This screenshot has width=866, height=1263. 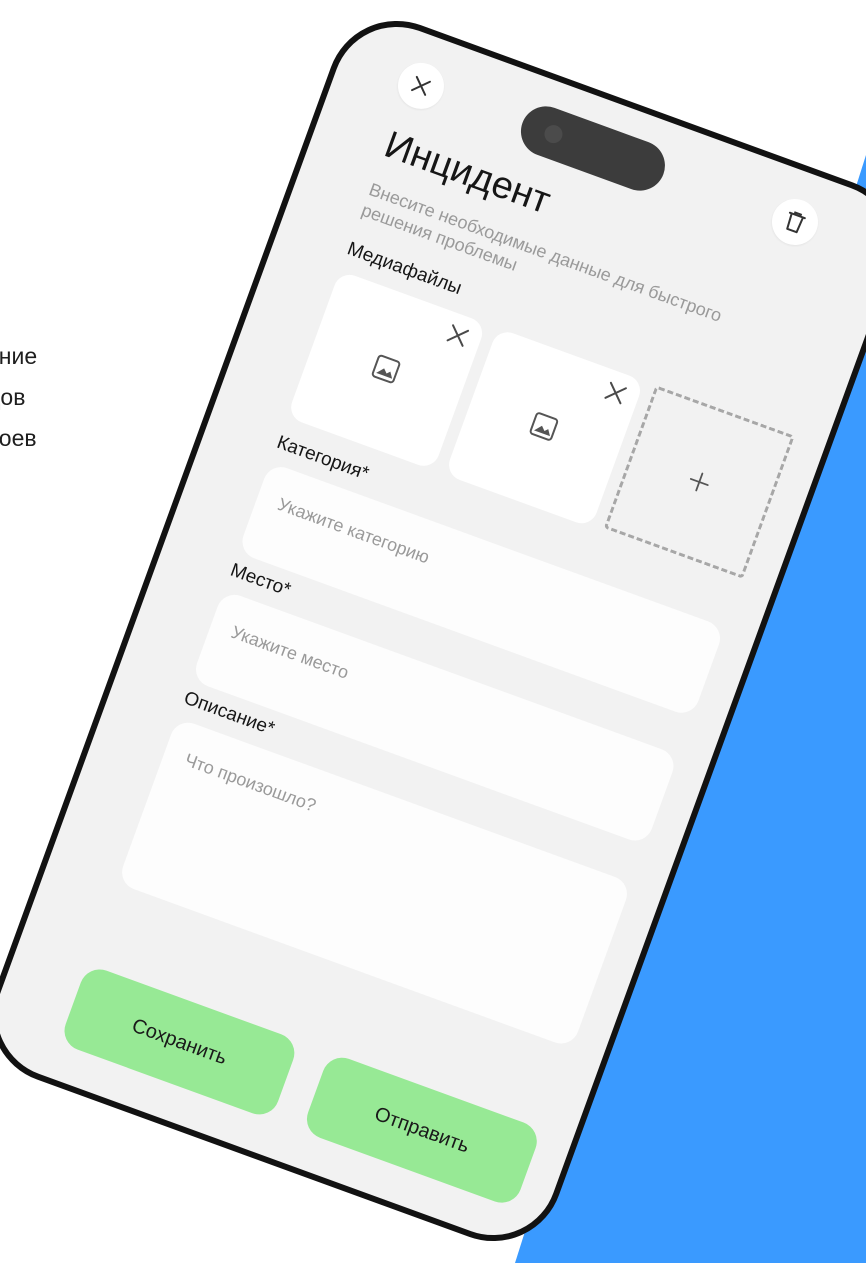 I want to click on close-icon, so click(x=421, y=85).